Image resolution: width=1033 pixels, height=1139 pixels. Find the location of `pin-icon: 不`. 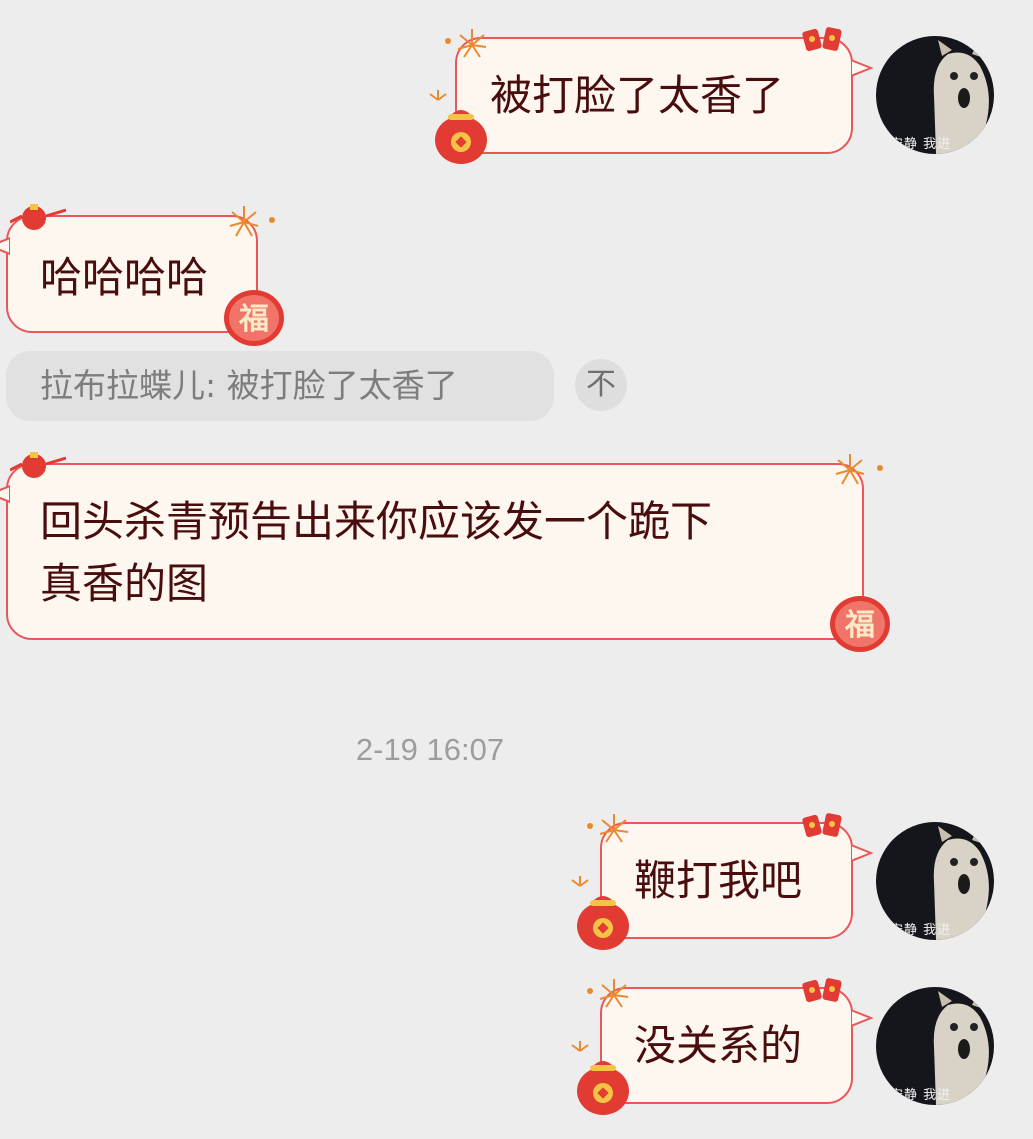

pin-icon: 不 is located at coordinates (601, 385).